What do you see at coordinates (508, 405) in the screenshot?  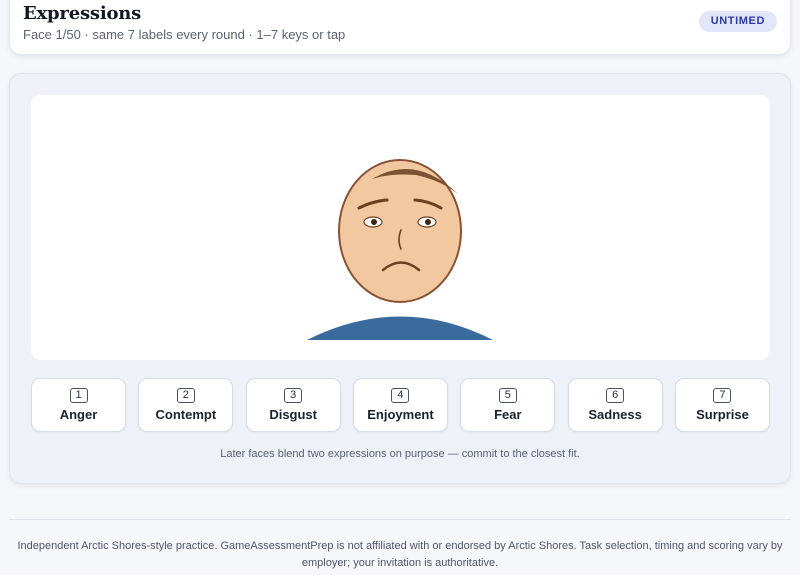 I see `option-fear: 5 Fear` at bounding box center [508, 405].